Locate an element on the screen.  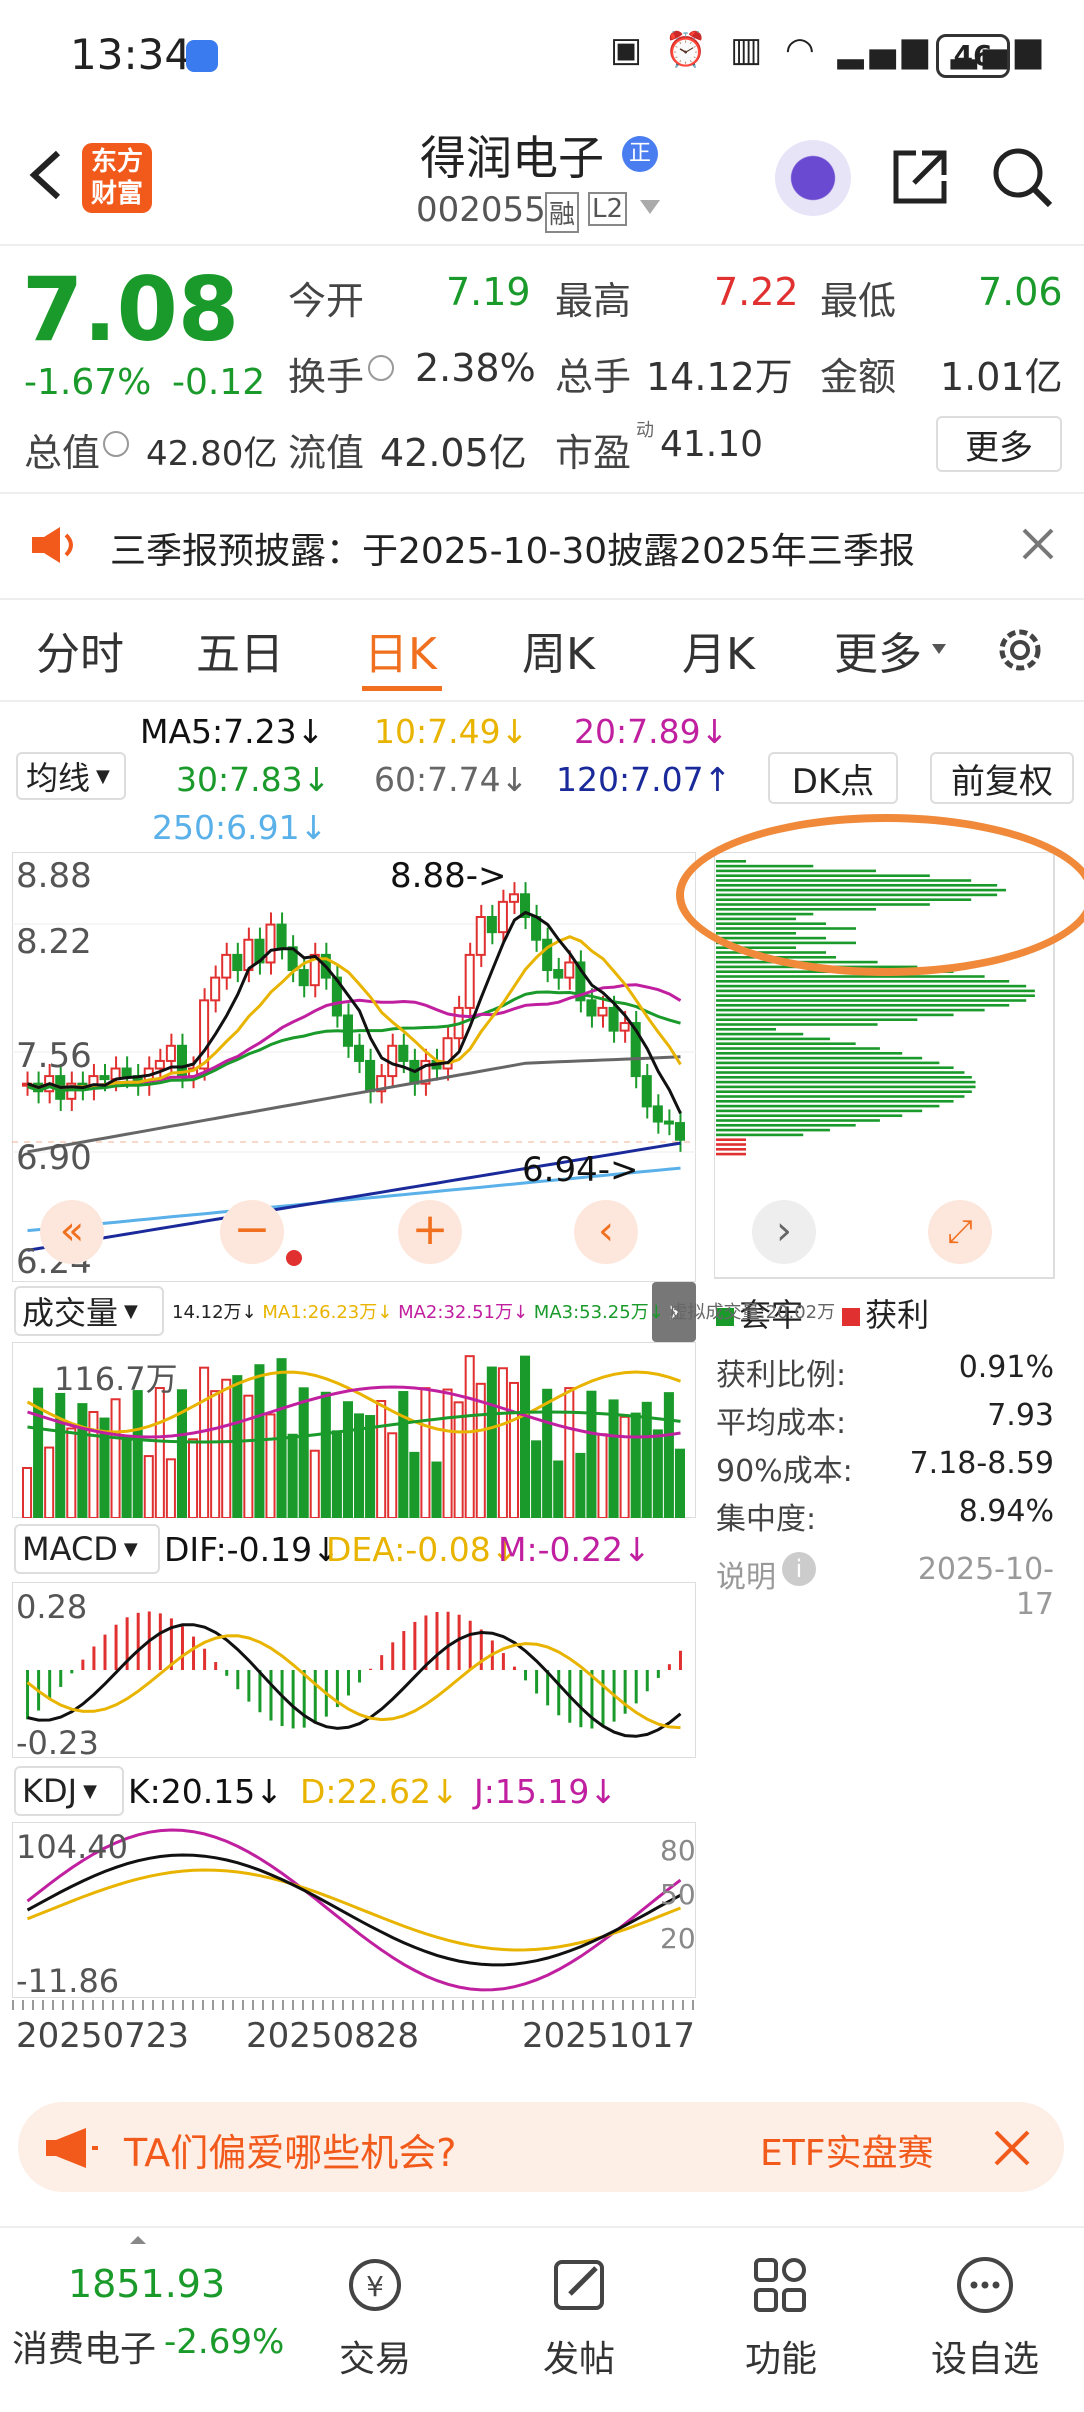
tab-minute: 分时 is located at coordinates (80, 650).